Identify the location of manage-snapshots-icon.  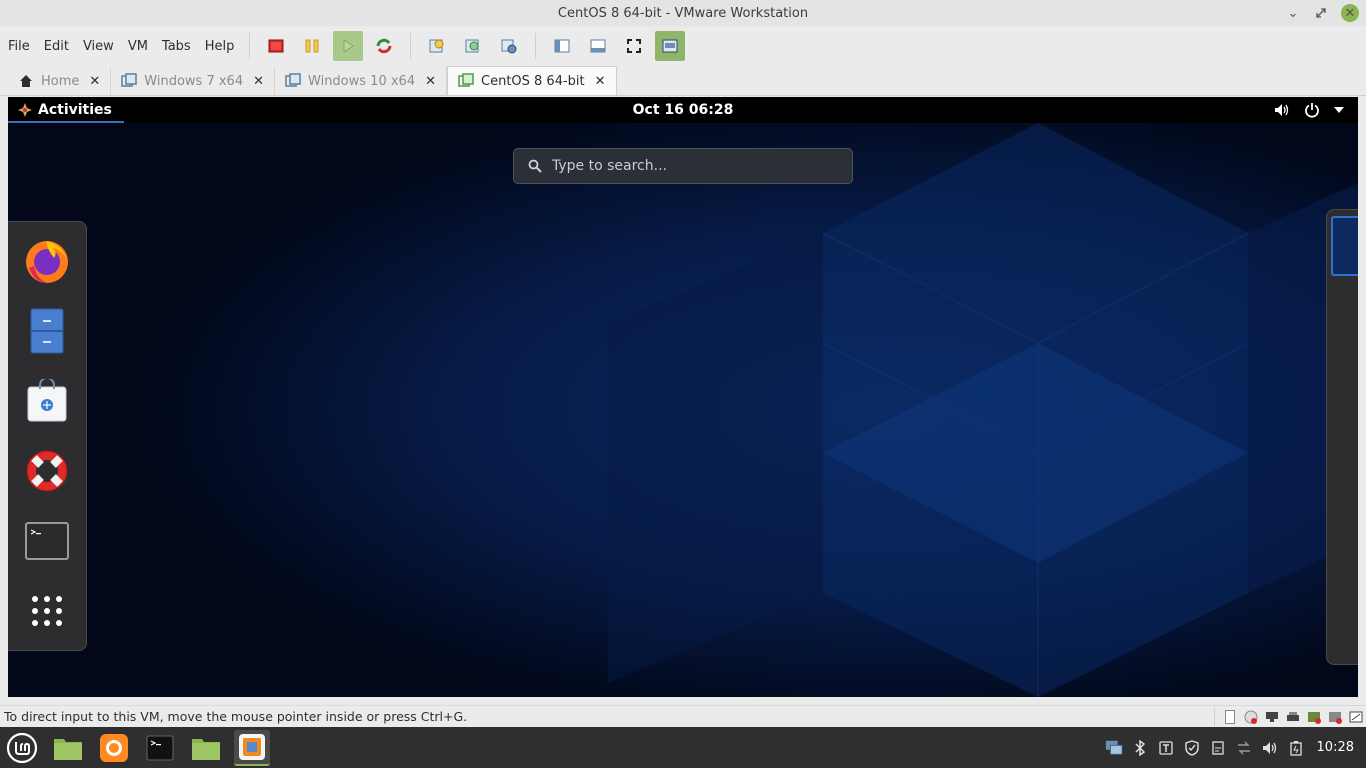
(509, 46).